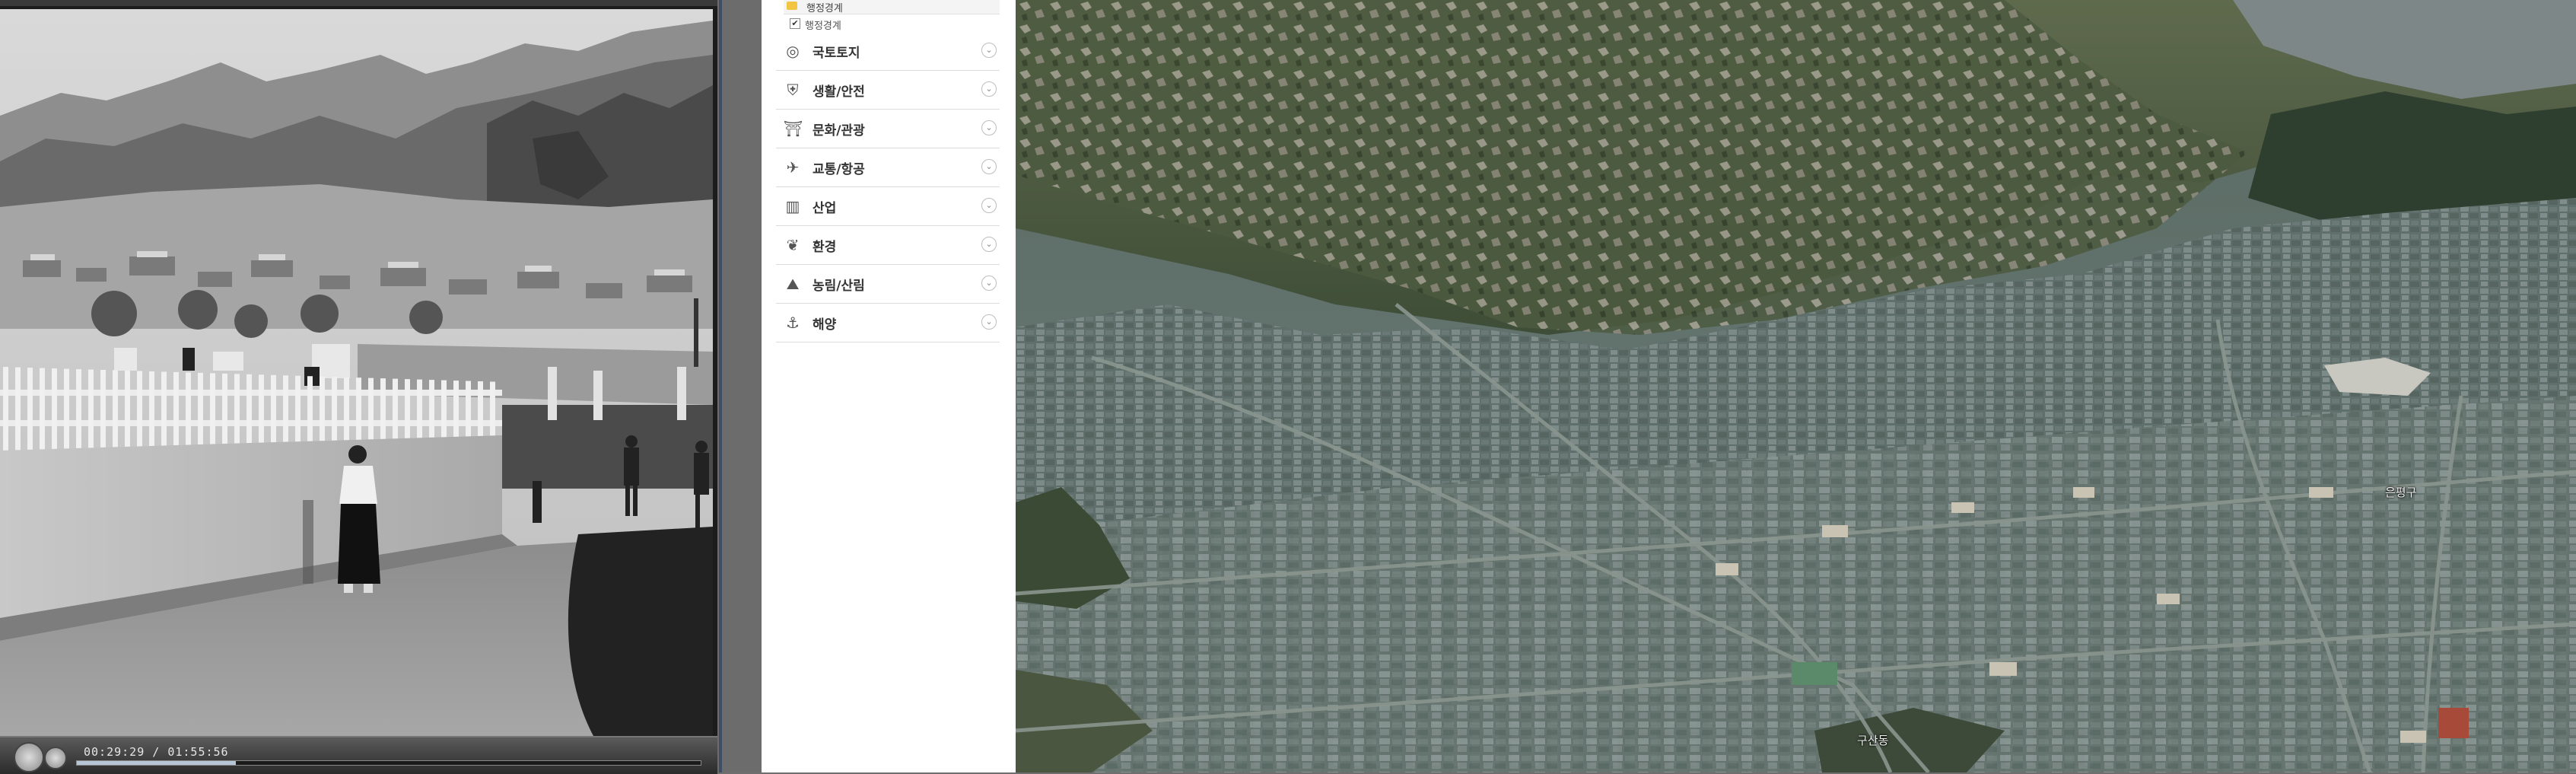 The width and height of the screenshot is (2576, 774). I want to click on video-control-bar: 00:29:29 / 01:55:56, so click(359, 755).